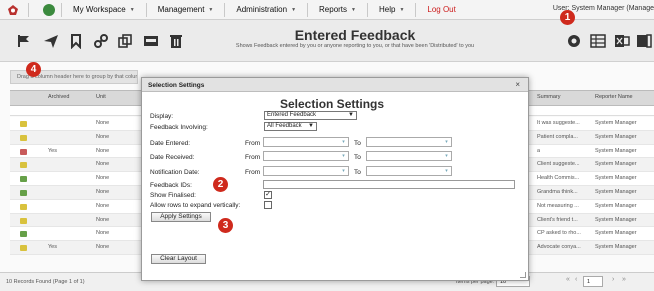 This screenshot has width=654, height=291. What do you see at coordinates (76, 41) in the screenshot?
I see `bookmark-icon` at bounding box center [76, 41].